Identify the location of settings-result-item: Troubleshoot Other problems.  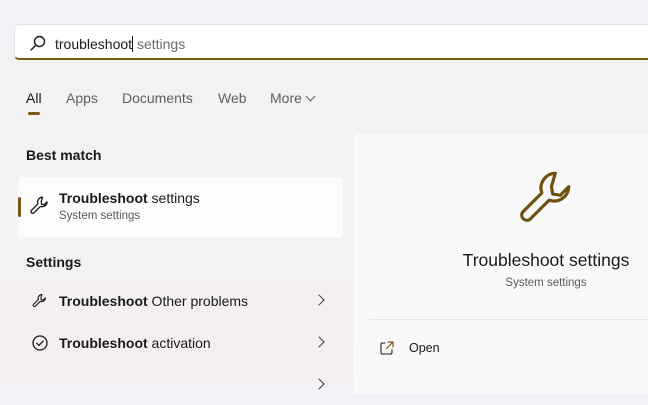
(180, 301).